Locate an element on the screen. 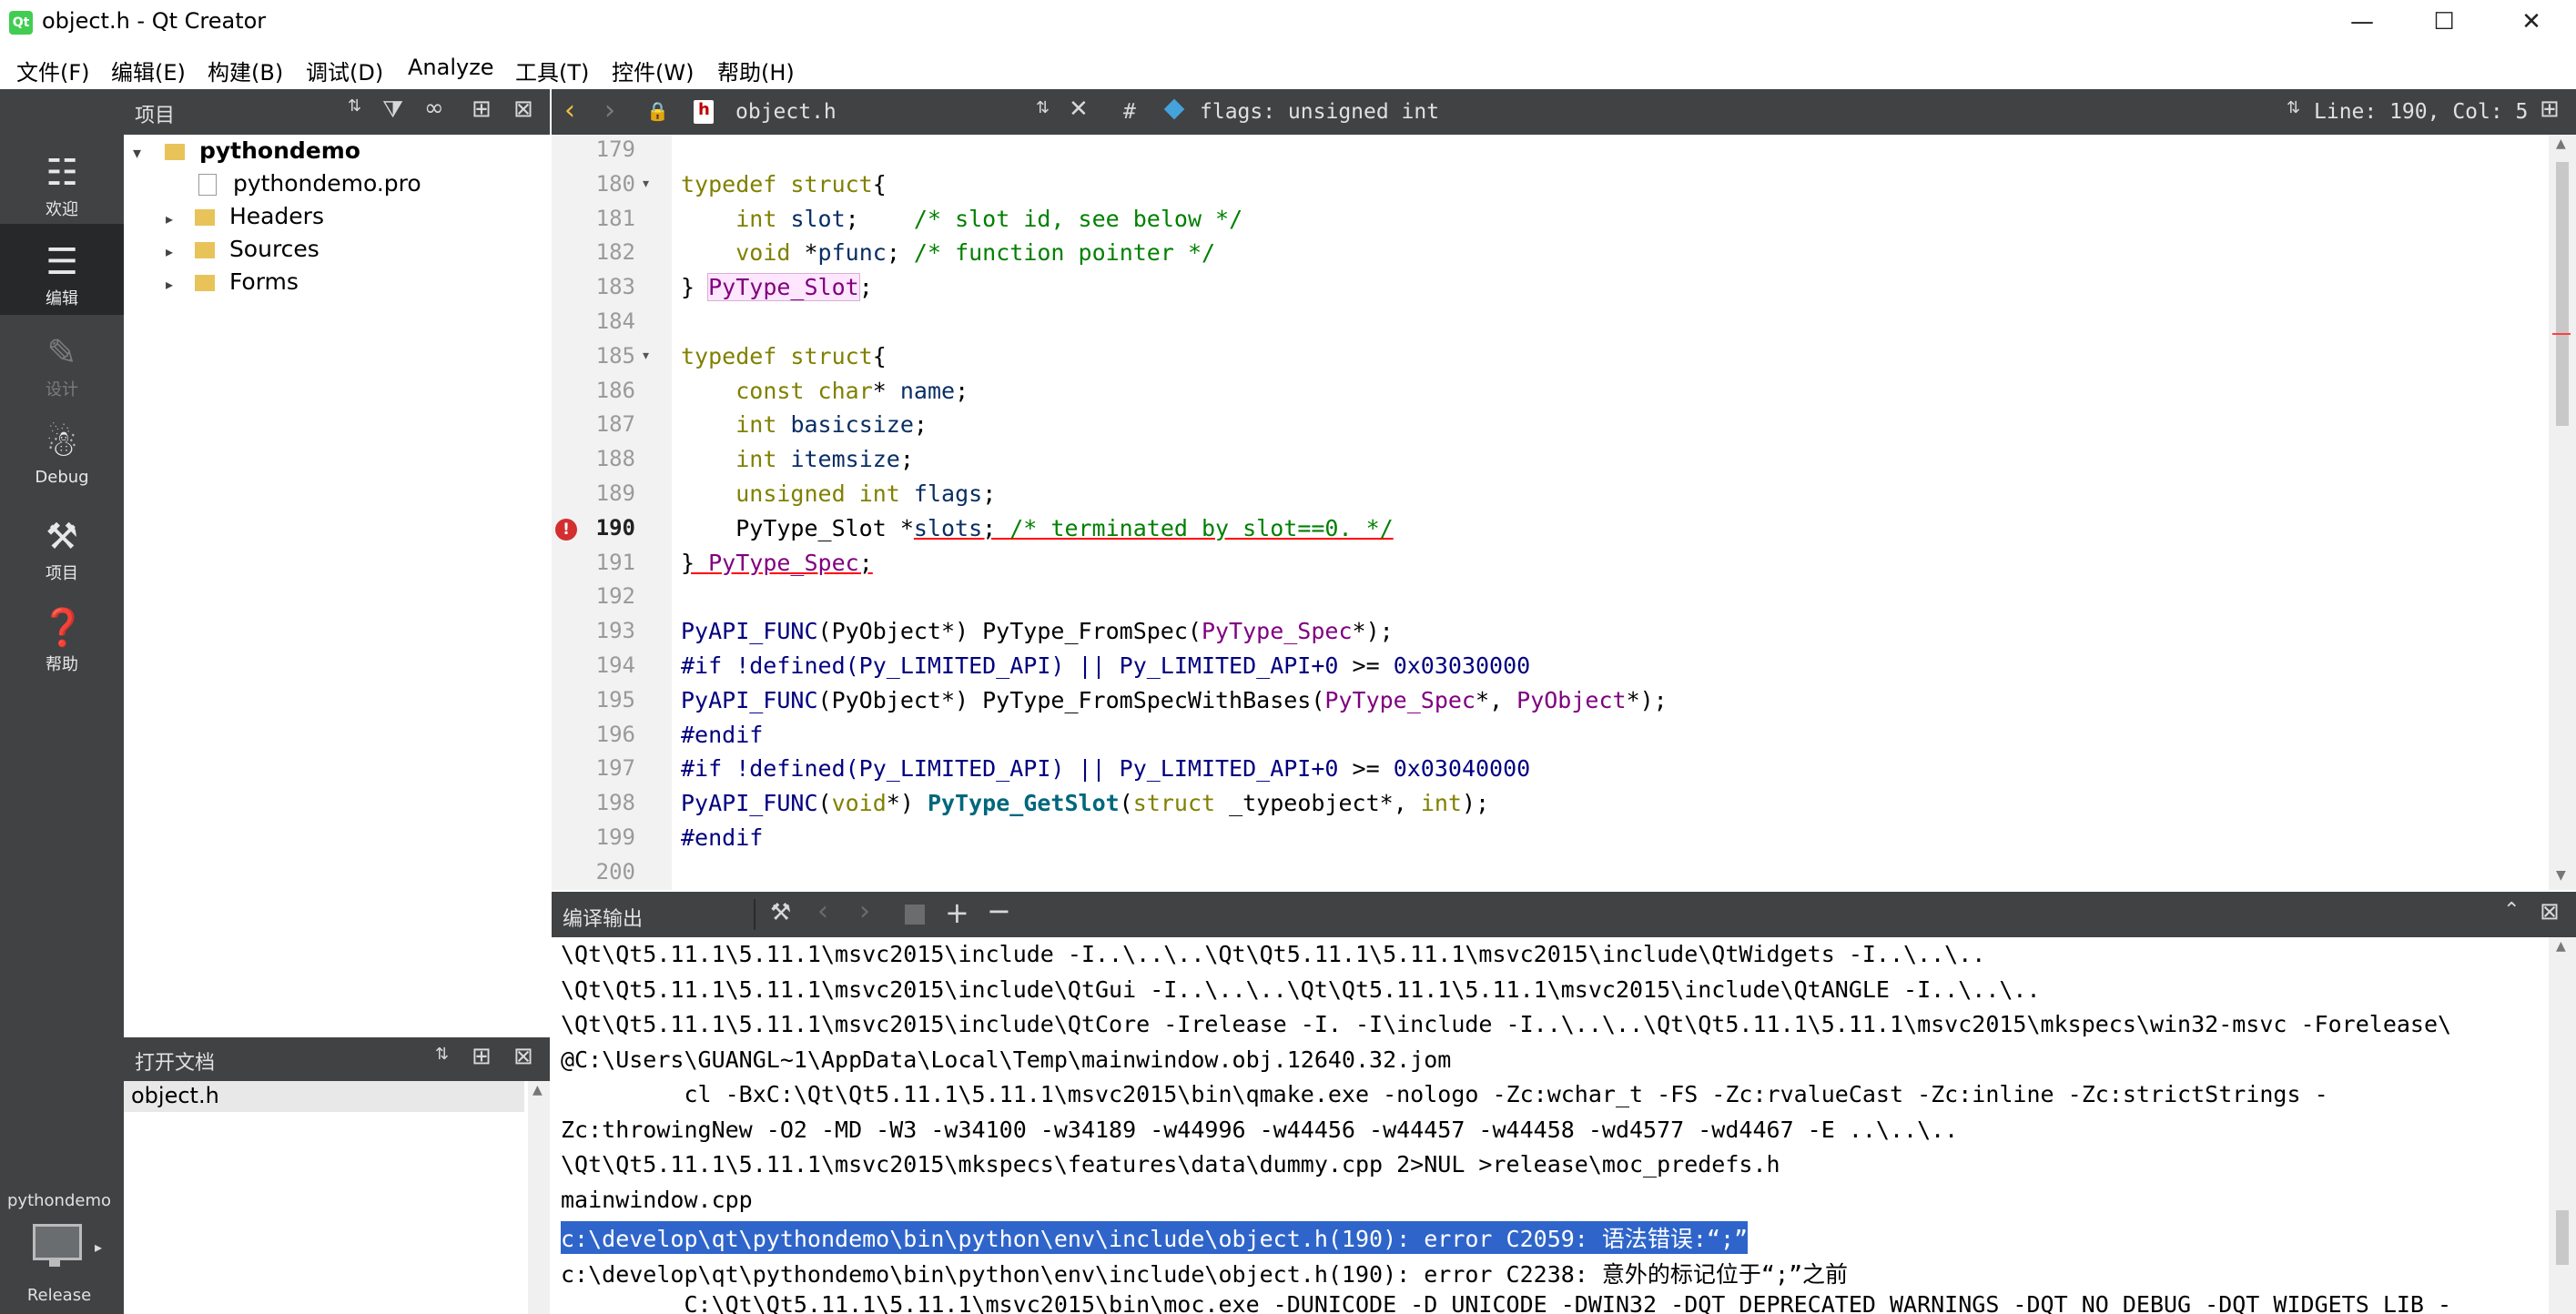 The image size is (2576, 1314). line-number: 188 is located at coordinates (615, 459).